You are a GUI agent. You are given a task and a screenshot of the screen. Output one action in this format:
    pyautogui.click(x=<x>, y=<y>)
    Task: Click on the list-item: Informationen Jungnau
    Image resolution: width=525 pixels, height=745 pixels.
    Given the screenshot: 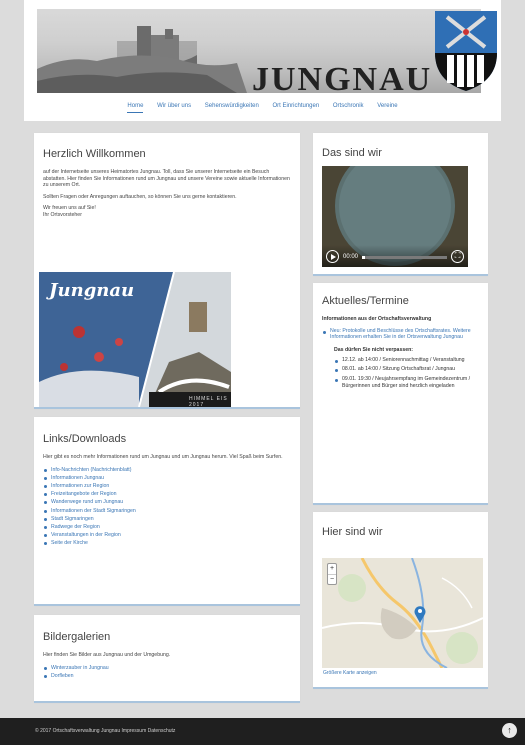 What is the action you would take?
    pyautogui.click(x=167, y=478)
    